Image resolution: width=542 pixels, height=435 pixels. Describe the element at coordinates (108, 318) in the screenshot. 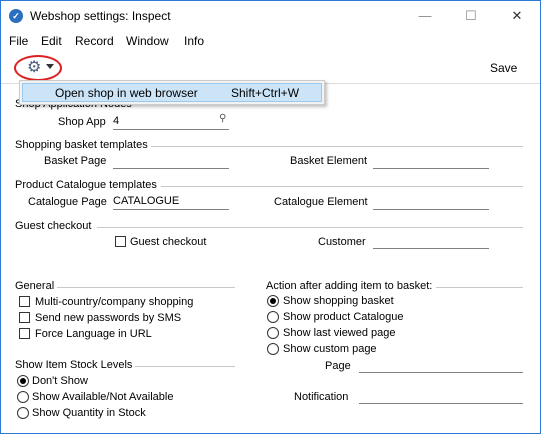

I see `general-option-label: Send new passwords by SMS` at that location.